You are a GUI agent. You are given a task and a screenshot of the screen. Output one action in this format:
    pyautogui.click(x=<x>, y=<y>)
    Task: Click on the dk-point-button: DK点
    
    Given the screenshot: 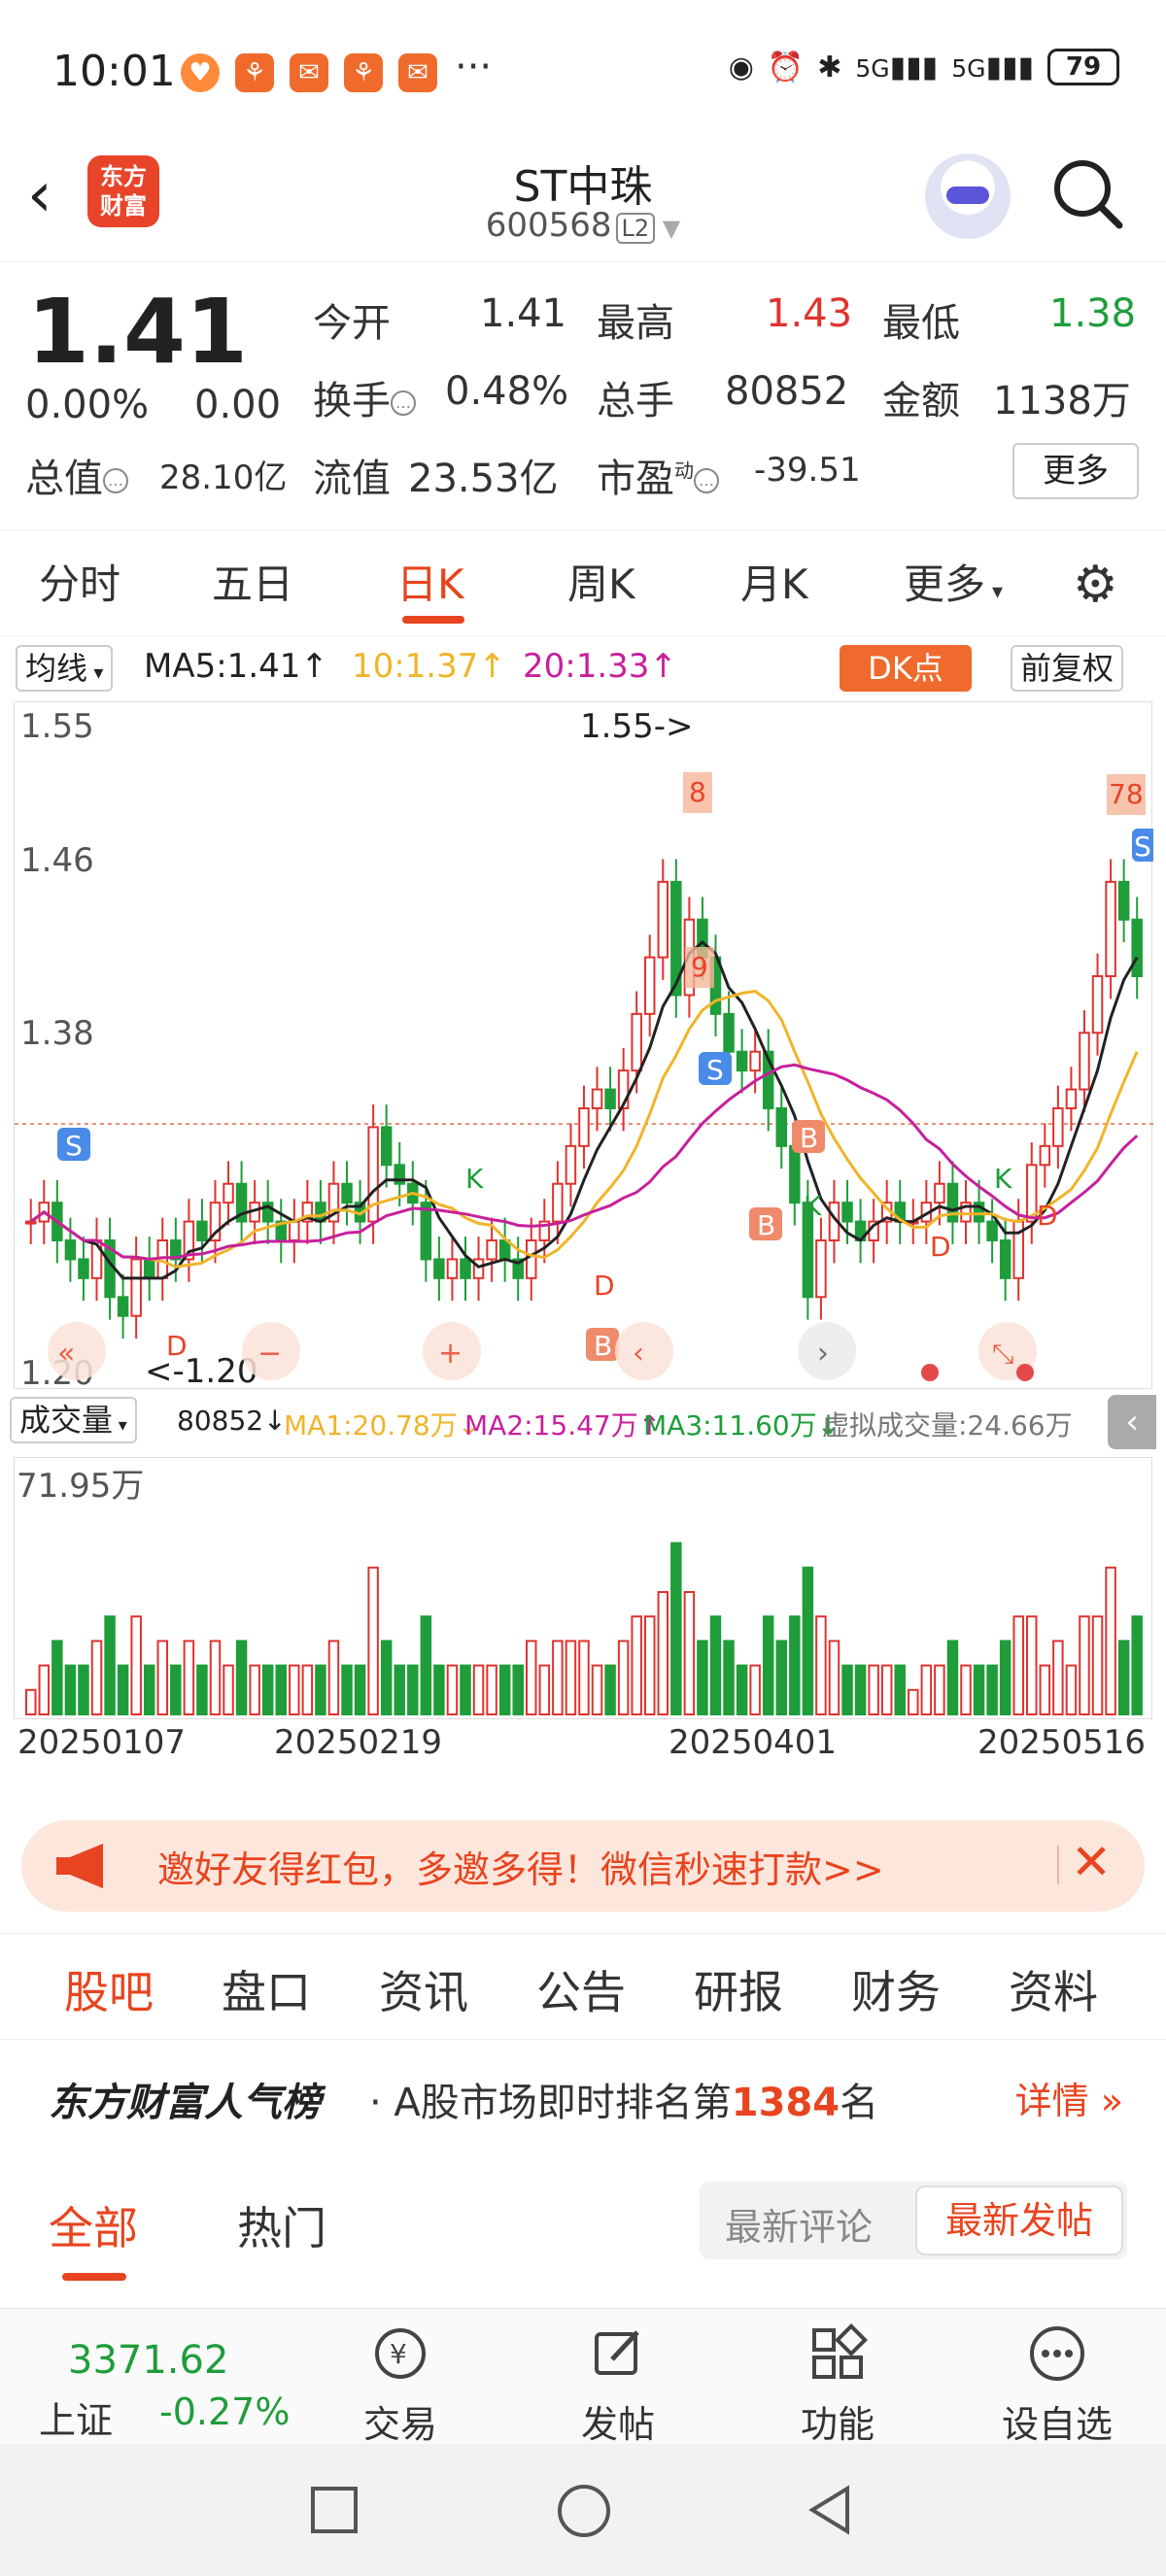 What is the action you would take?
    pyautogui.click(x=906, y=668)
    